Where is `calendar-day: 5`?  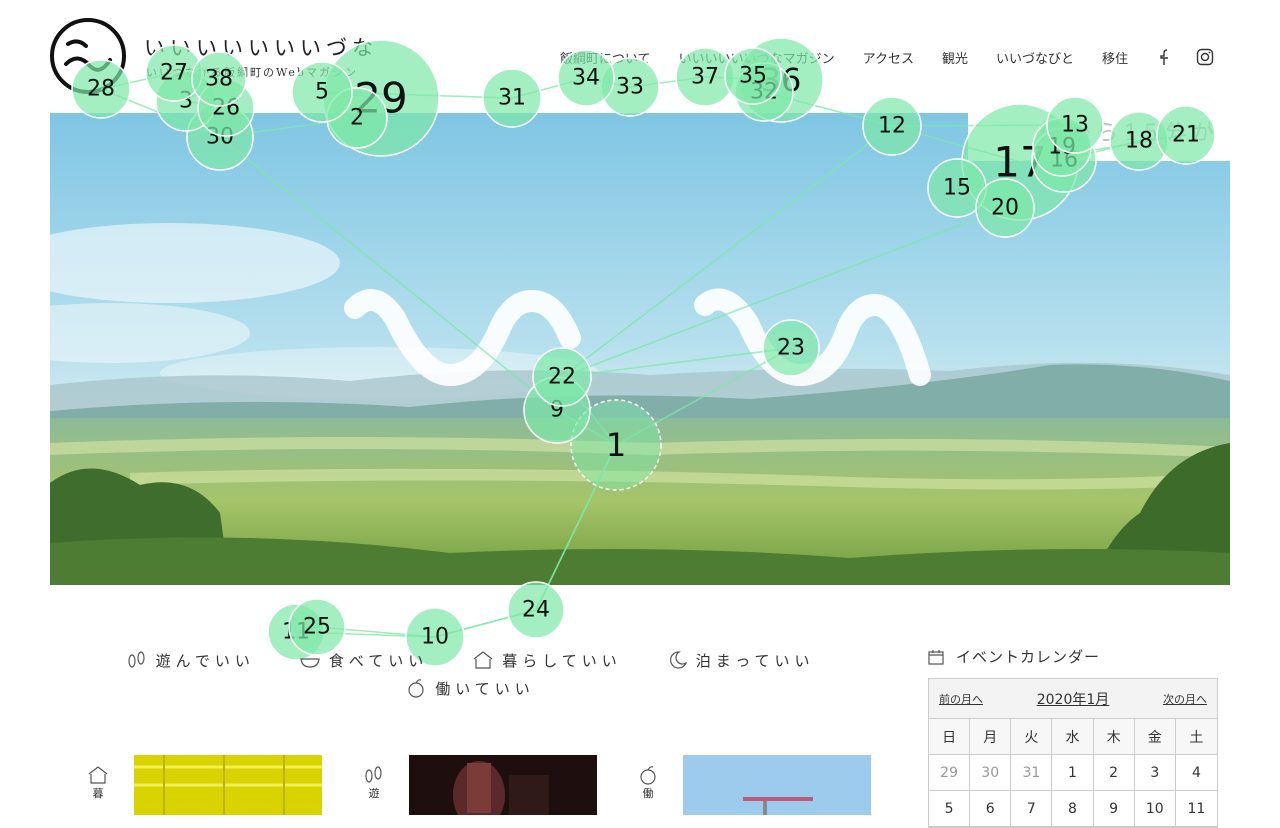 calendar-day: 5 is located at coordinates (950, 809).